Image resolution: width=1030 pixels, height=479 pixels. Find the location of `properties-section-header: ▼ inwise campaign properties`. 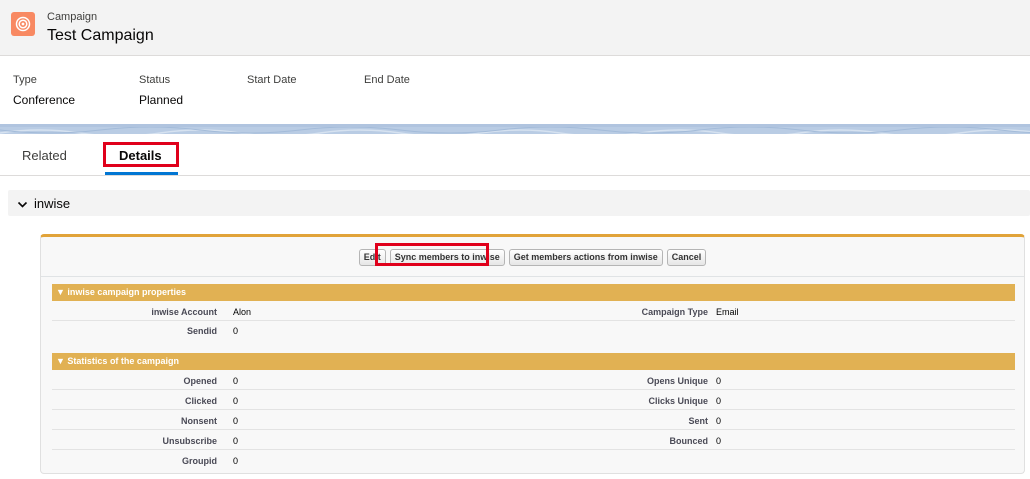

properties-section-header: ▼ inwise campaign properties is located at coordinates (533, 292).